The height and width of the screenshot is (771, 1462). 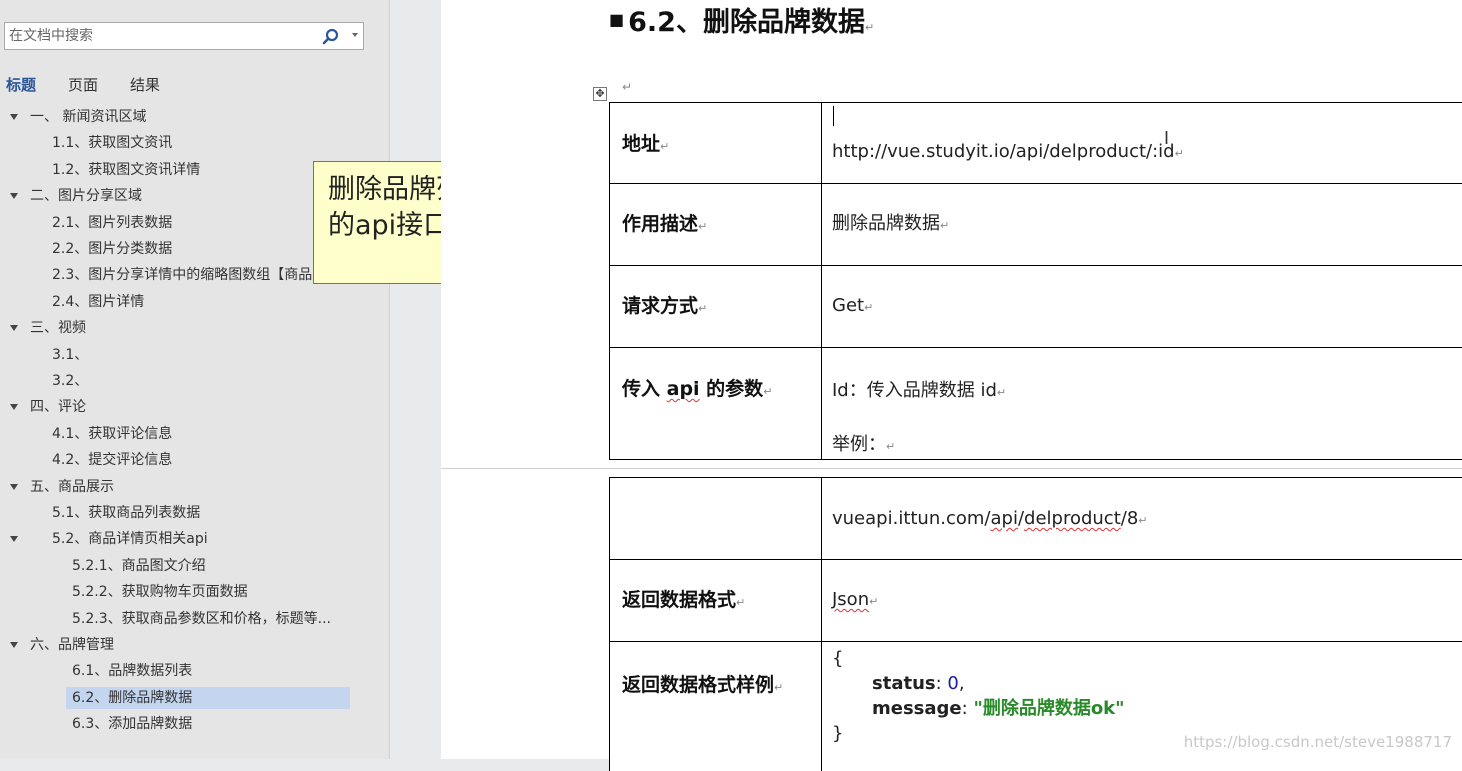 I want to click on tab-pages: 页面, so click(x=83, y=84).